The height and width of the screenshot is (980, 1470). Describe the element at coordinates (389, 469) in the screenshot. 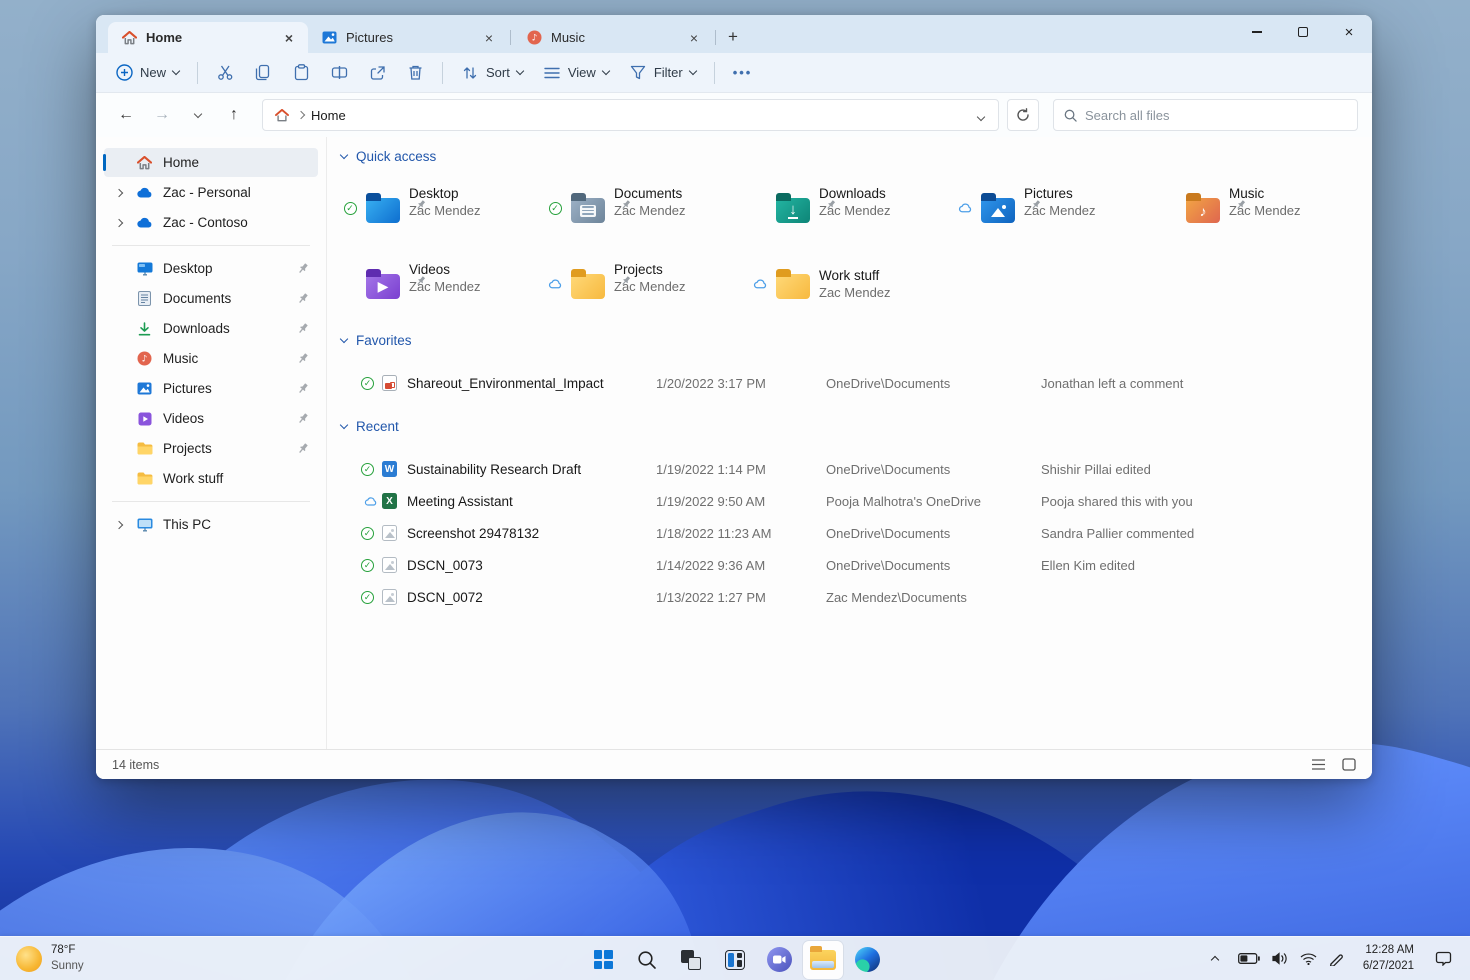

I see `word-file-icon: W` at that location.